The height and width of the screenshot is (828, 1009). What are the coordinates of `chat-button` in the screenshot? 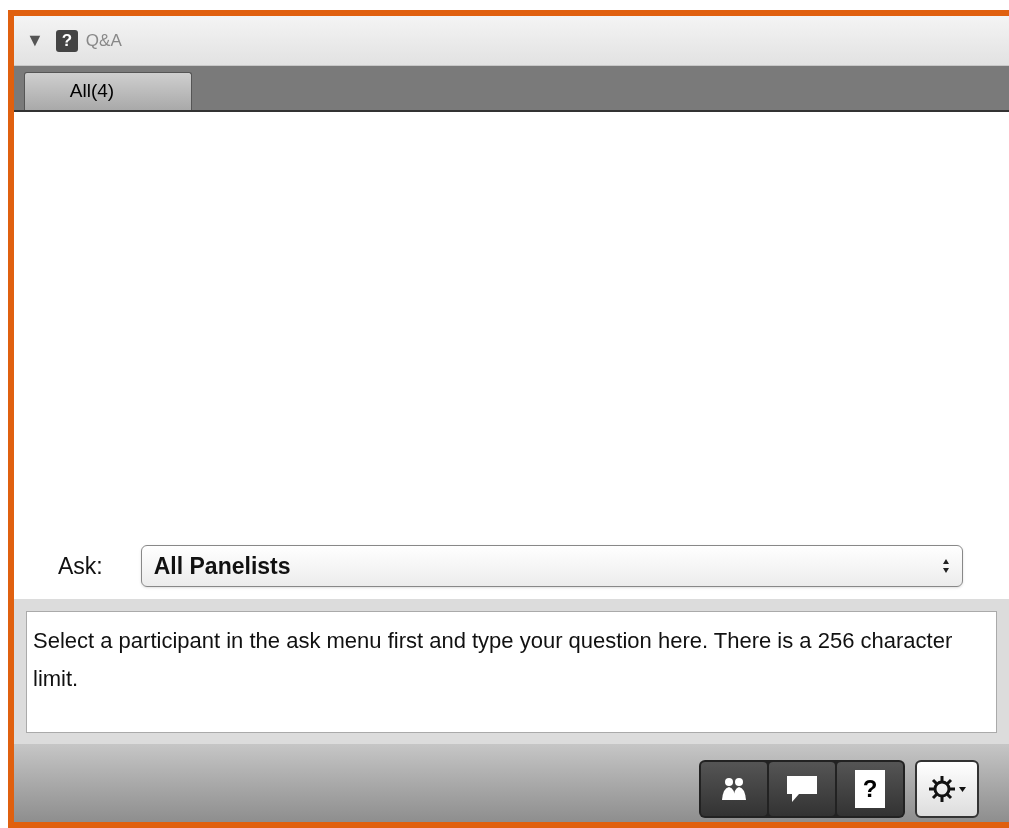 It's located at (802, 789).